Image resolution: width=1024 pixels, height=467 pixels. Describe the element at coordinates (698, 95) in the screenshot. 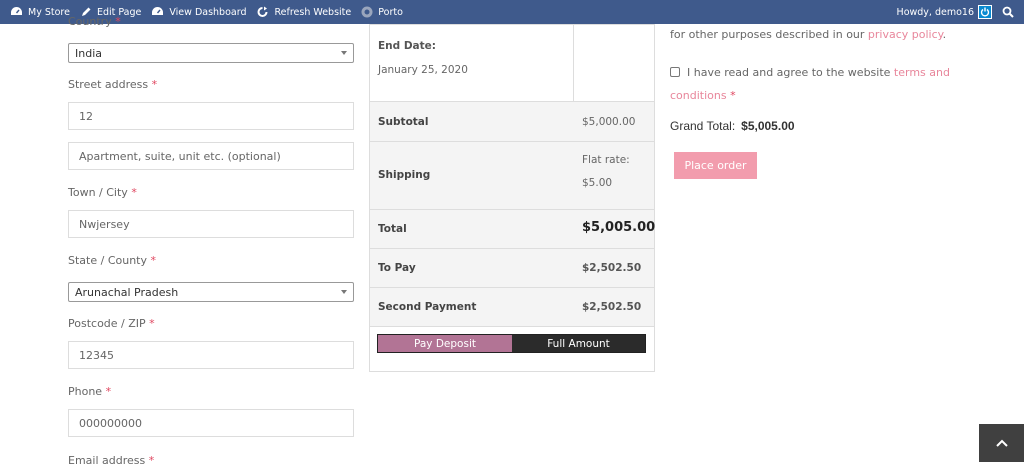

I see `conditions-link: conditions` at that location.